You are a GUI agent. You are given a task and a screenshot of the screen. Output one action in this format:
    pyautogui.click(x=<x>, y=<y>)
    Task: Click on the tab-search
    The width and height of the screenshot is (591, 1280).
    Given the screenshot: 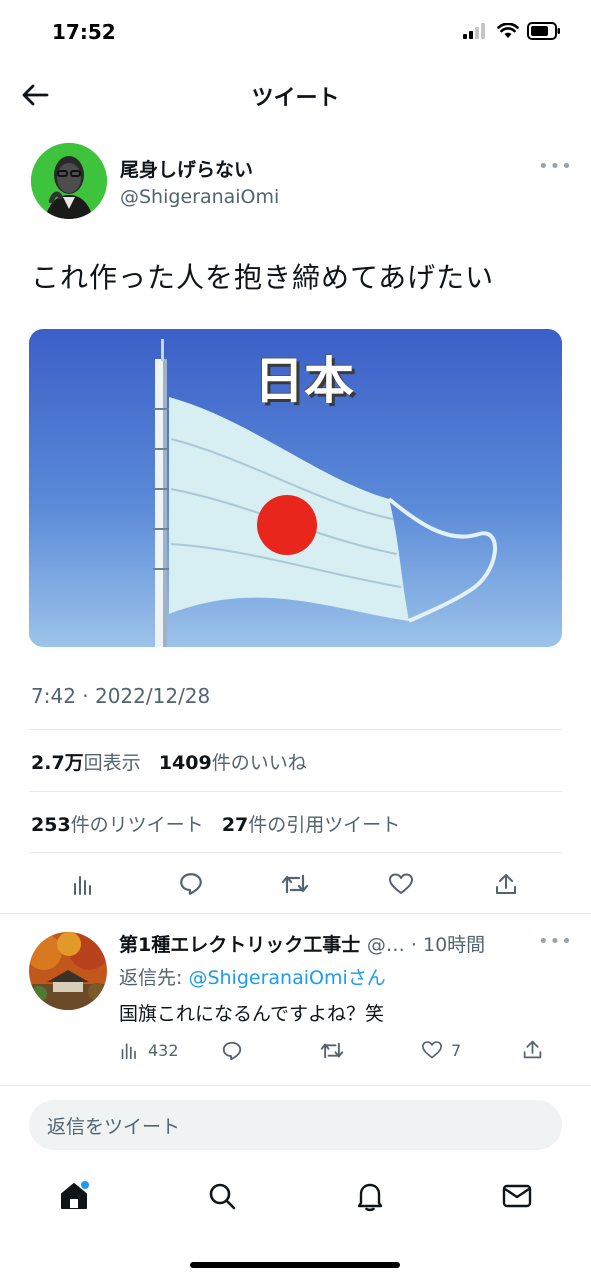 What is the action you would take?
    pyautogui.click(x=222, y=1196)
    